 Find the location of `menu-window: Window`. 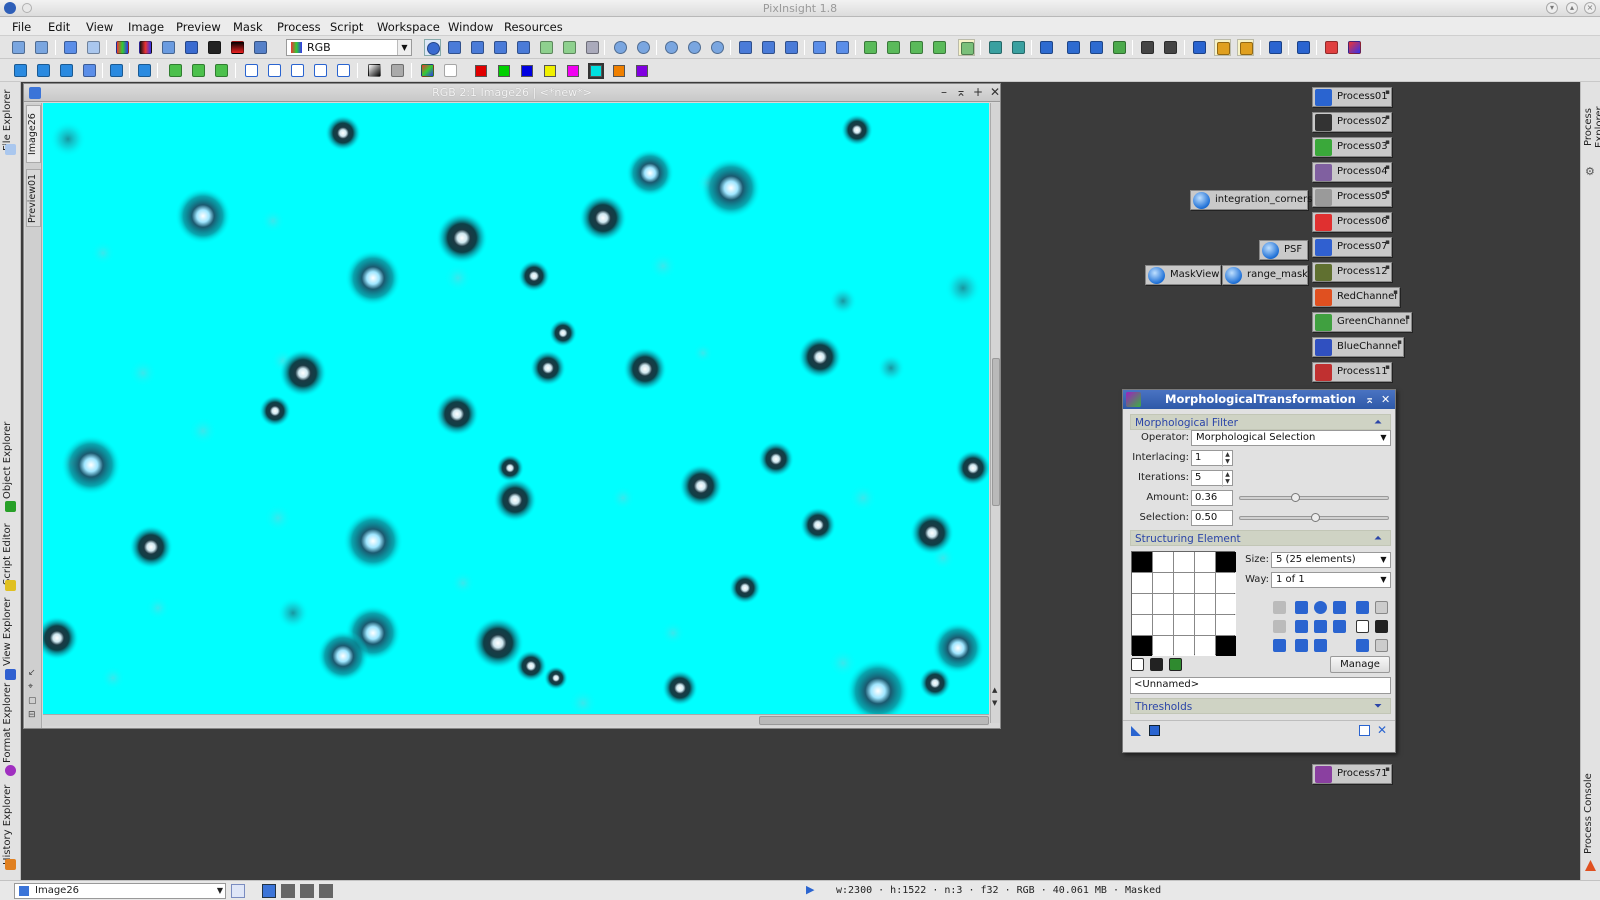

menu-window: Window is located at coordinates (470, 27).